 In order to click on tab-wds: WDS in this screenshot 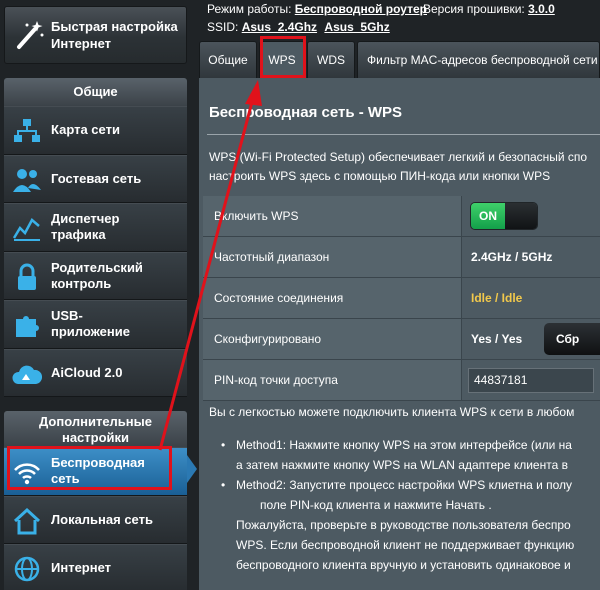, I will do `click(331, 59)`.